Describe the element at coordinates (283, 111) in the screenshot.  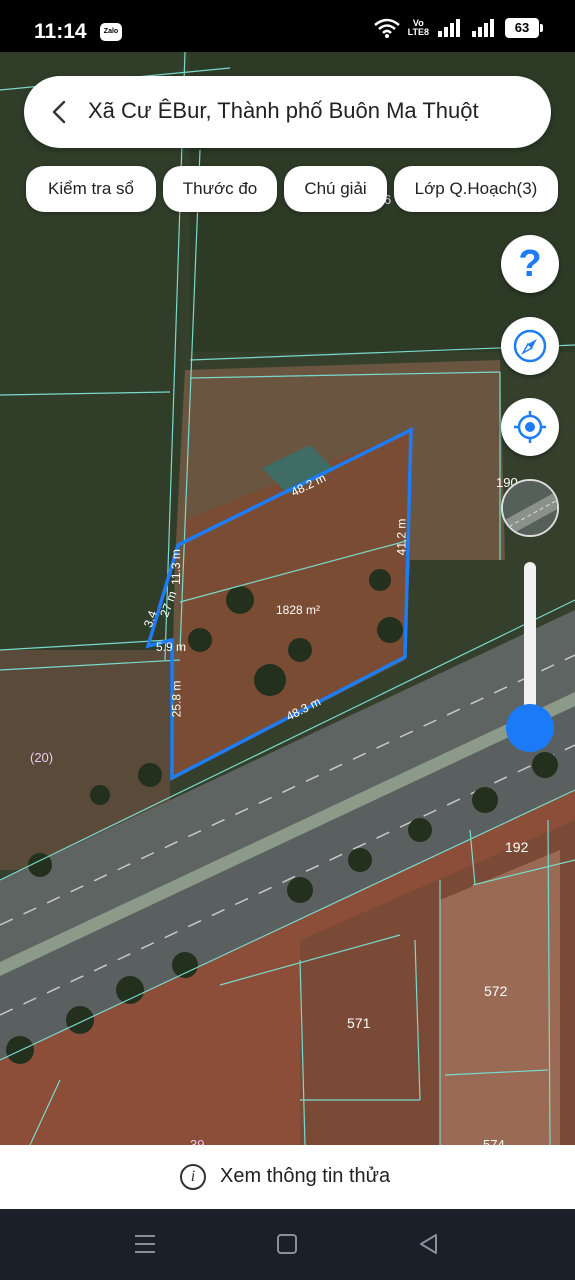
I see `location-title: Xã Cư ÊBur, Thành phố Buôn Ma Thuột` at that location.